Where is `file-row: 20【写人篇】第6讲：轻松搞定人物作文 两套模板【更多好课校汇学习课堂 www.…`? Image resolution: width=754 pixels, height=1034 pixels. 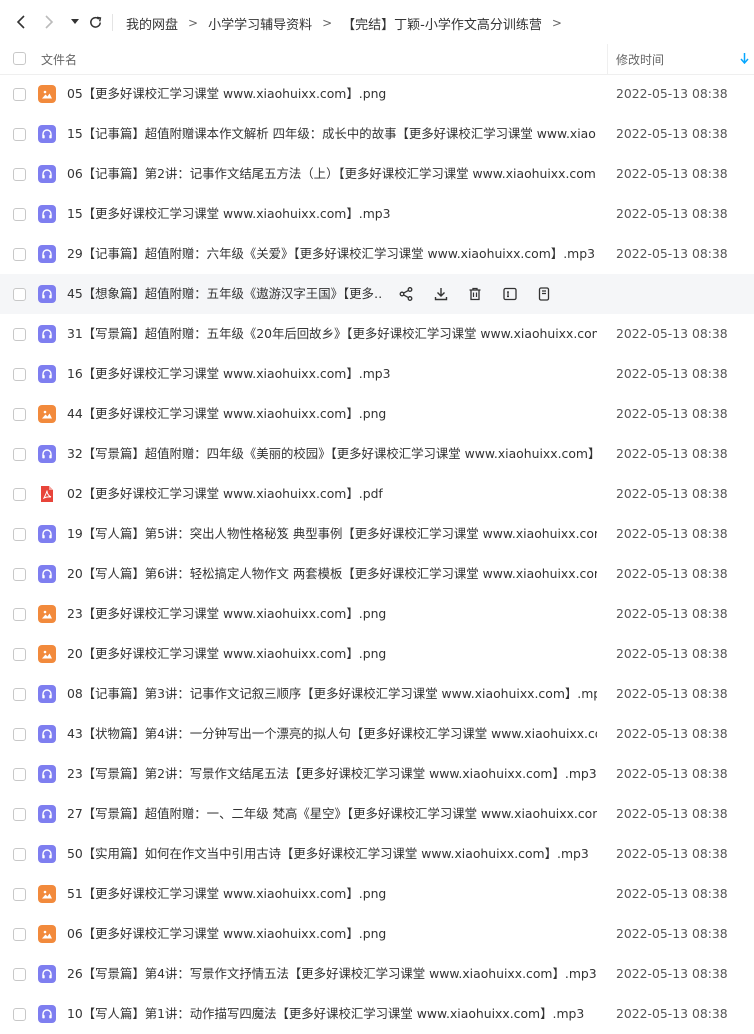 file-row: 20【写人篇】第6讲：轻松搞定人物作文 两套模板【更多好课校汇学习课堂 www.… is located at coordinates (377, 574).